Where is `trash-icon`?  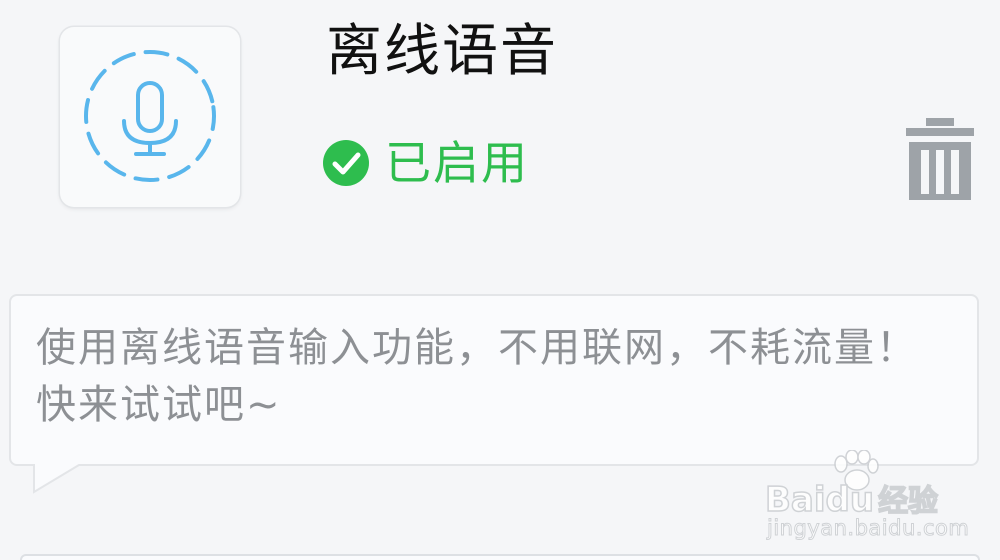 trash-icon is located at coordinates (940, 159).